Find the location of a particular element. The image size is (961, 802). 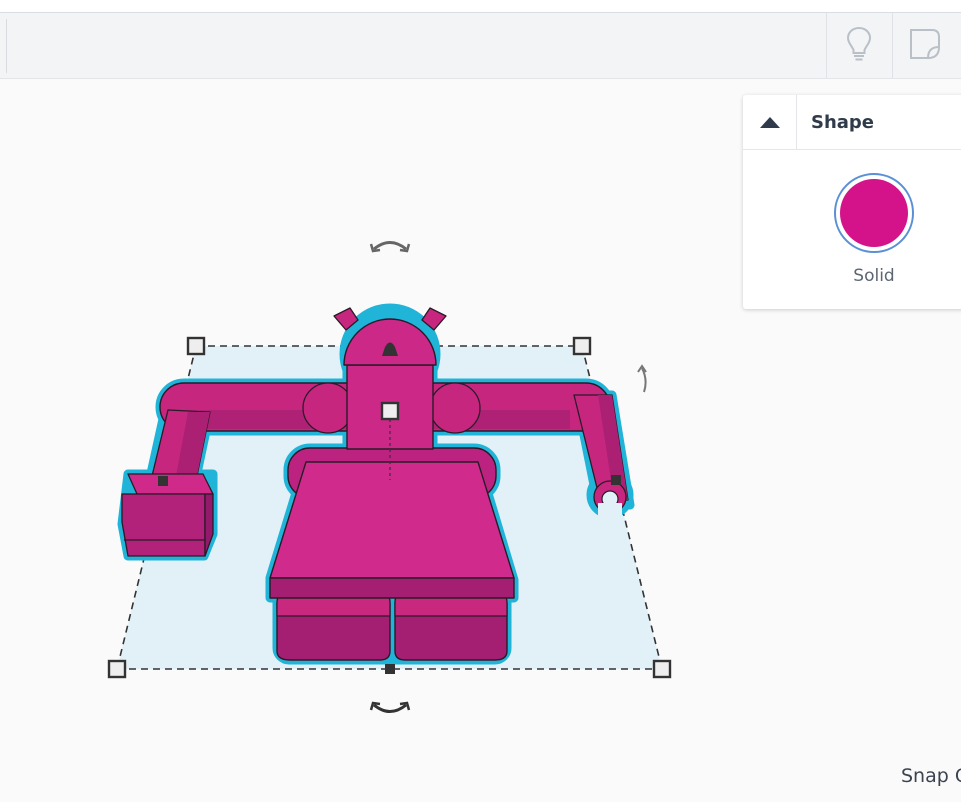

solid-color-swatch is located at coordinates (874, 213).